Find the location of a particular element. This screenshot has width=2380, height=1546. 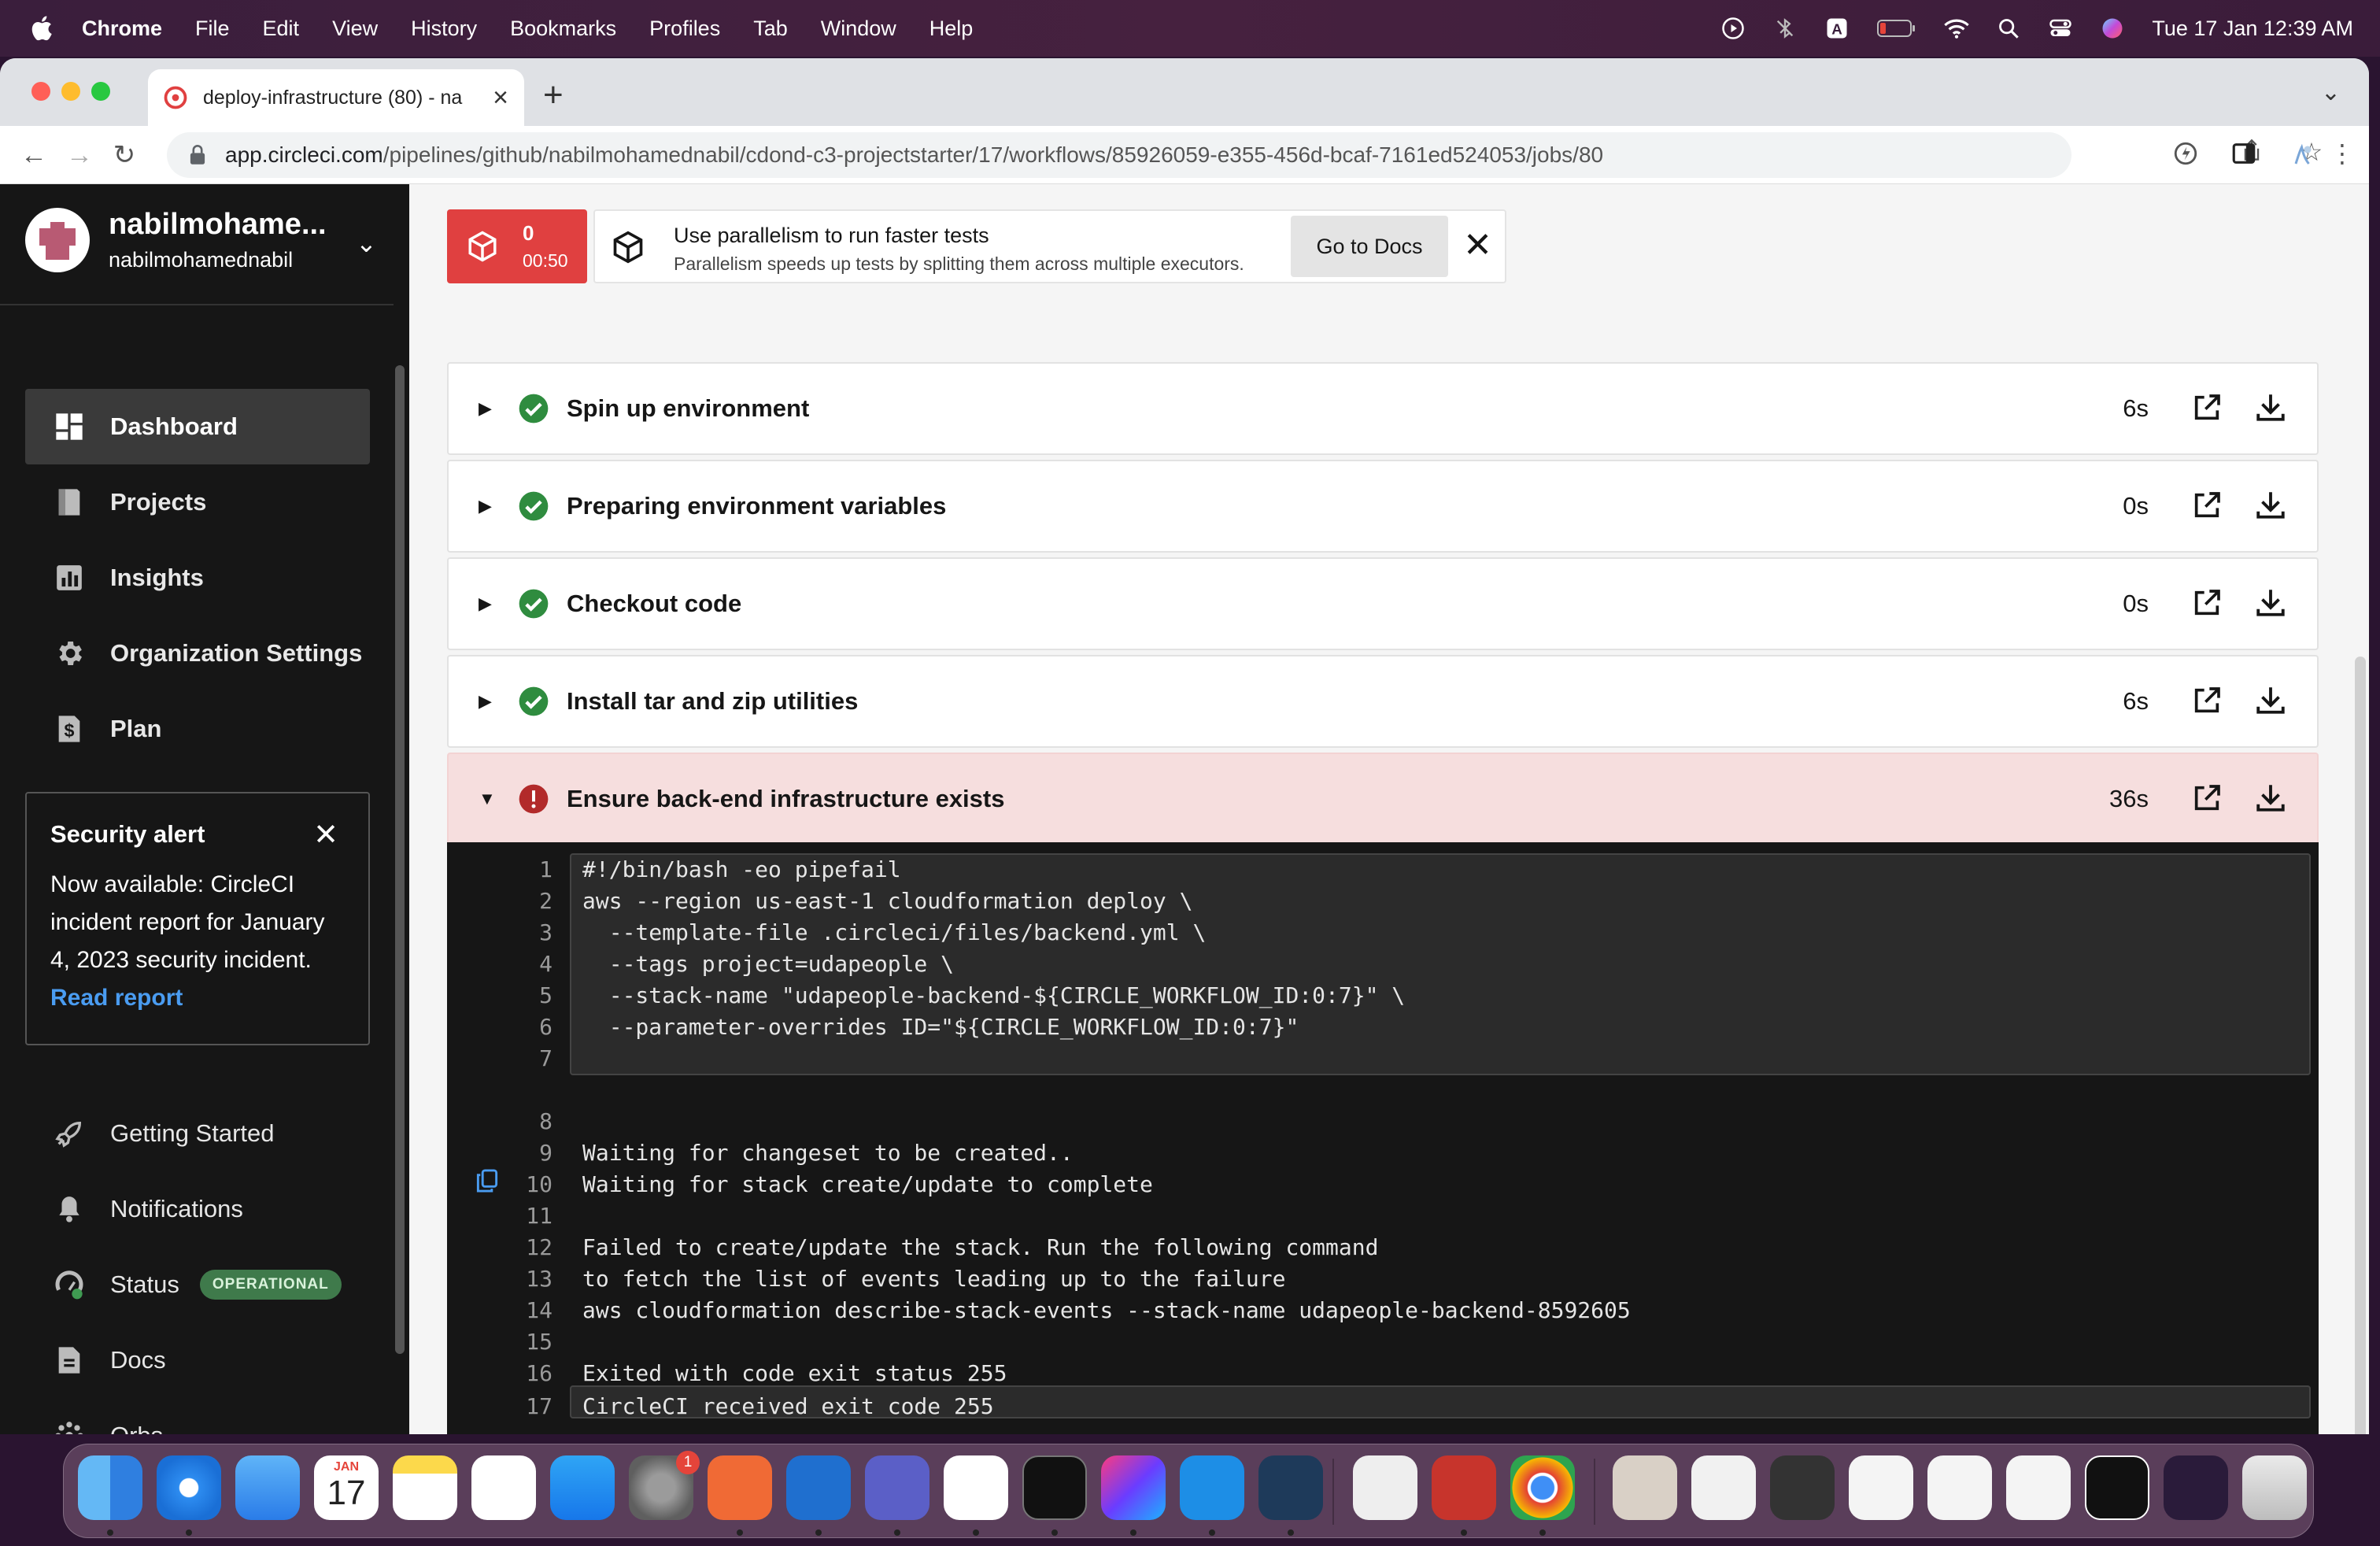

sidebar-item-insights: Insights is located at coordinates (197, 578).